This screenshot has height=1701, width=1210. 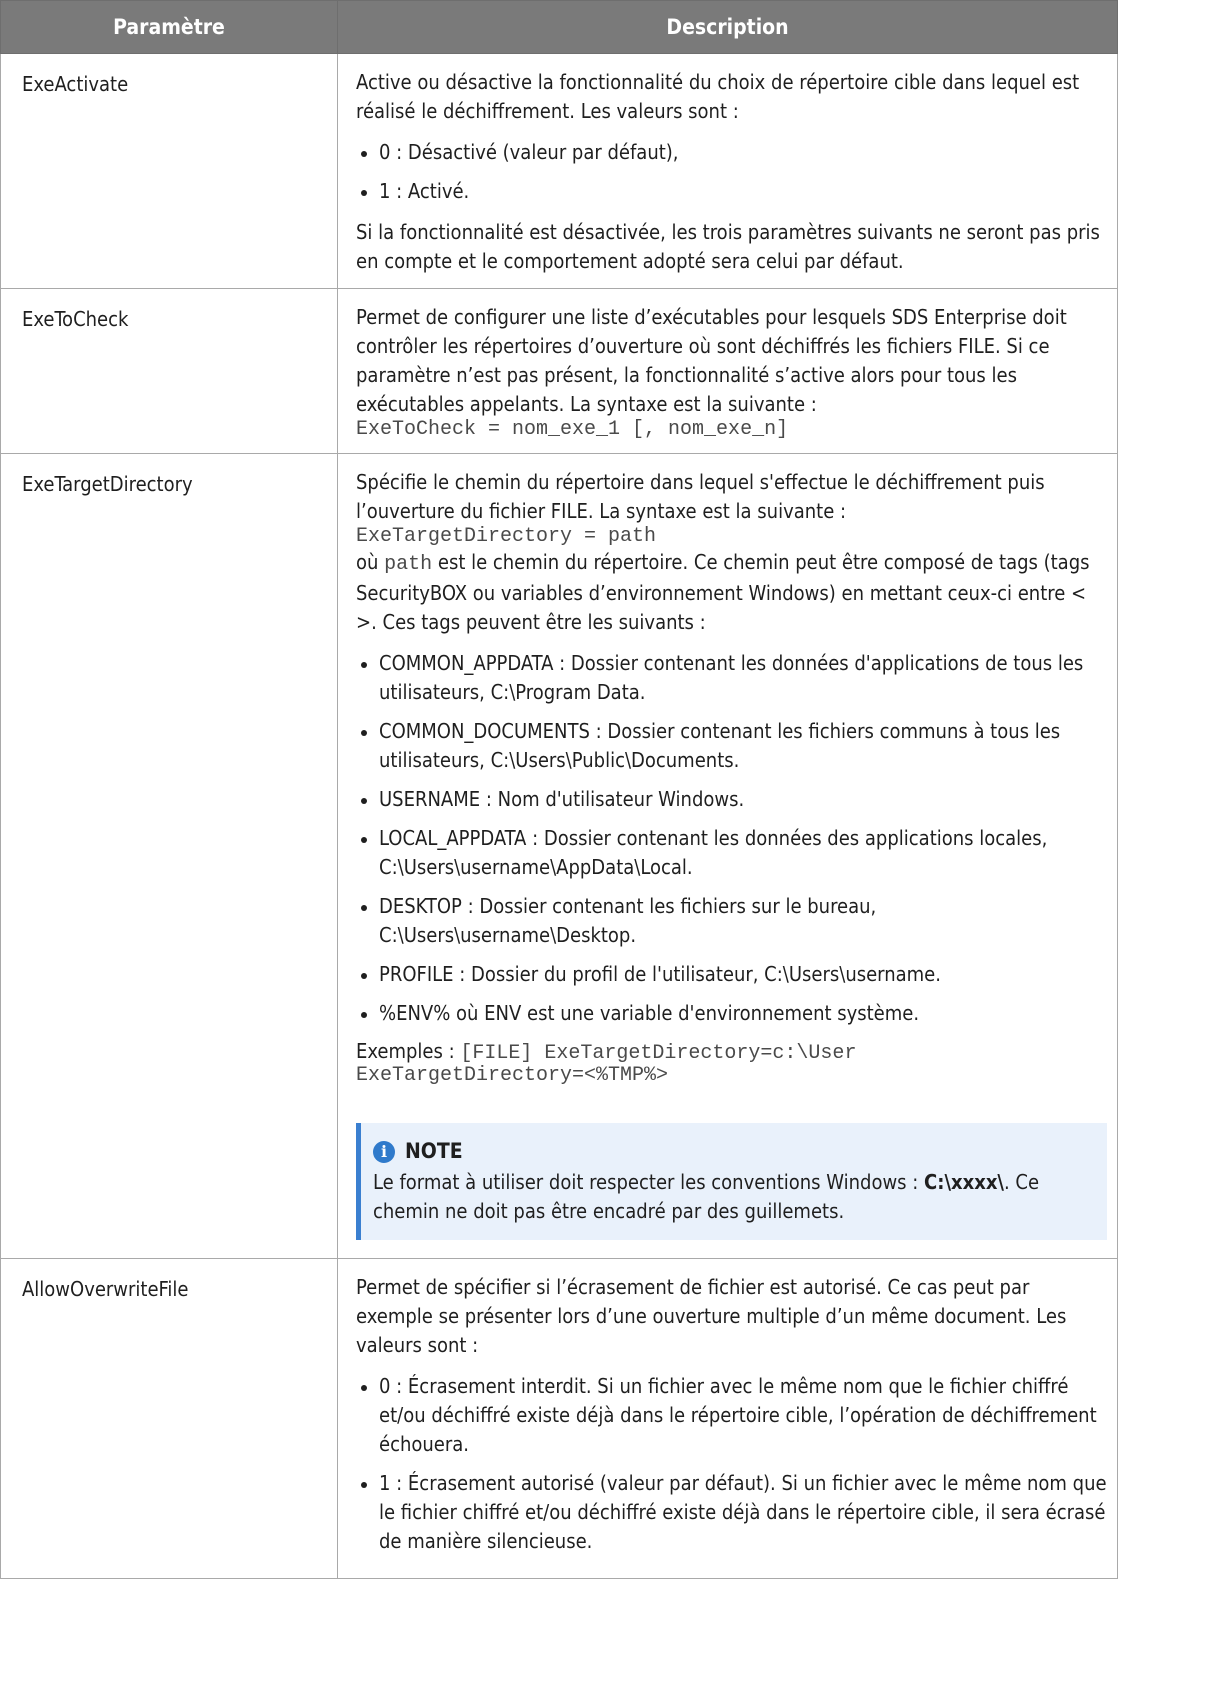 I want to click on table-header-row: Paramètre Description, so click(x=559, y=27).